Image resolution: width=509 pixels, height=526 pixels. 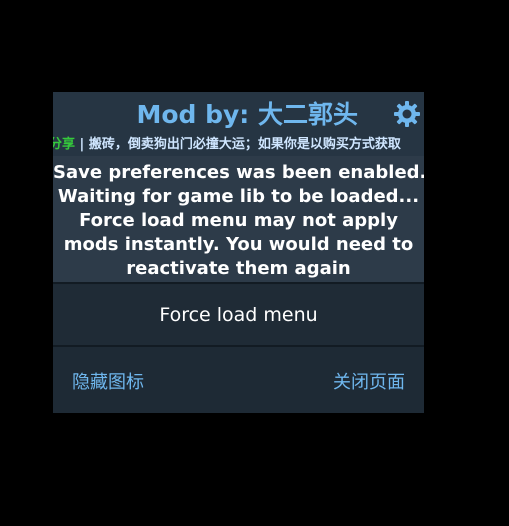 I want to click on force-load-menu-button: Force load menu, so click(x=238, y=315).